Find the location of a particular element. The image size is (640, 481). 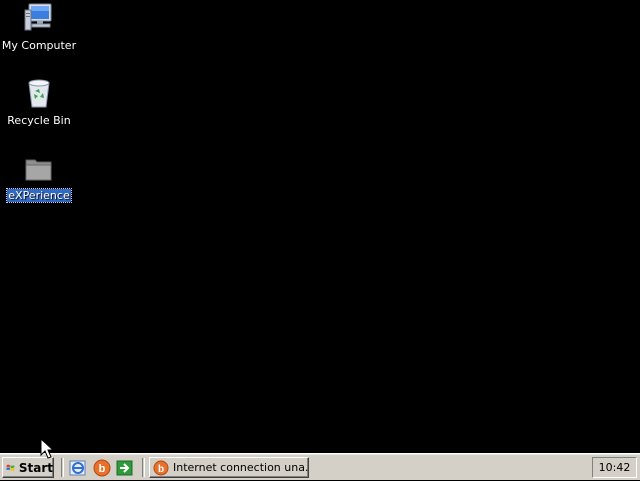

desktop-icon-experience-folder: eXPerience is located at coordinates (39, 177).